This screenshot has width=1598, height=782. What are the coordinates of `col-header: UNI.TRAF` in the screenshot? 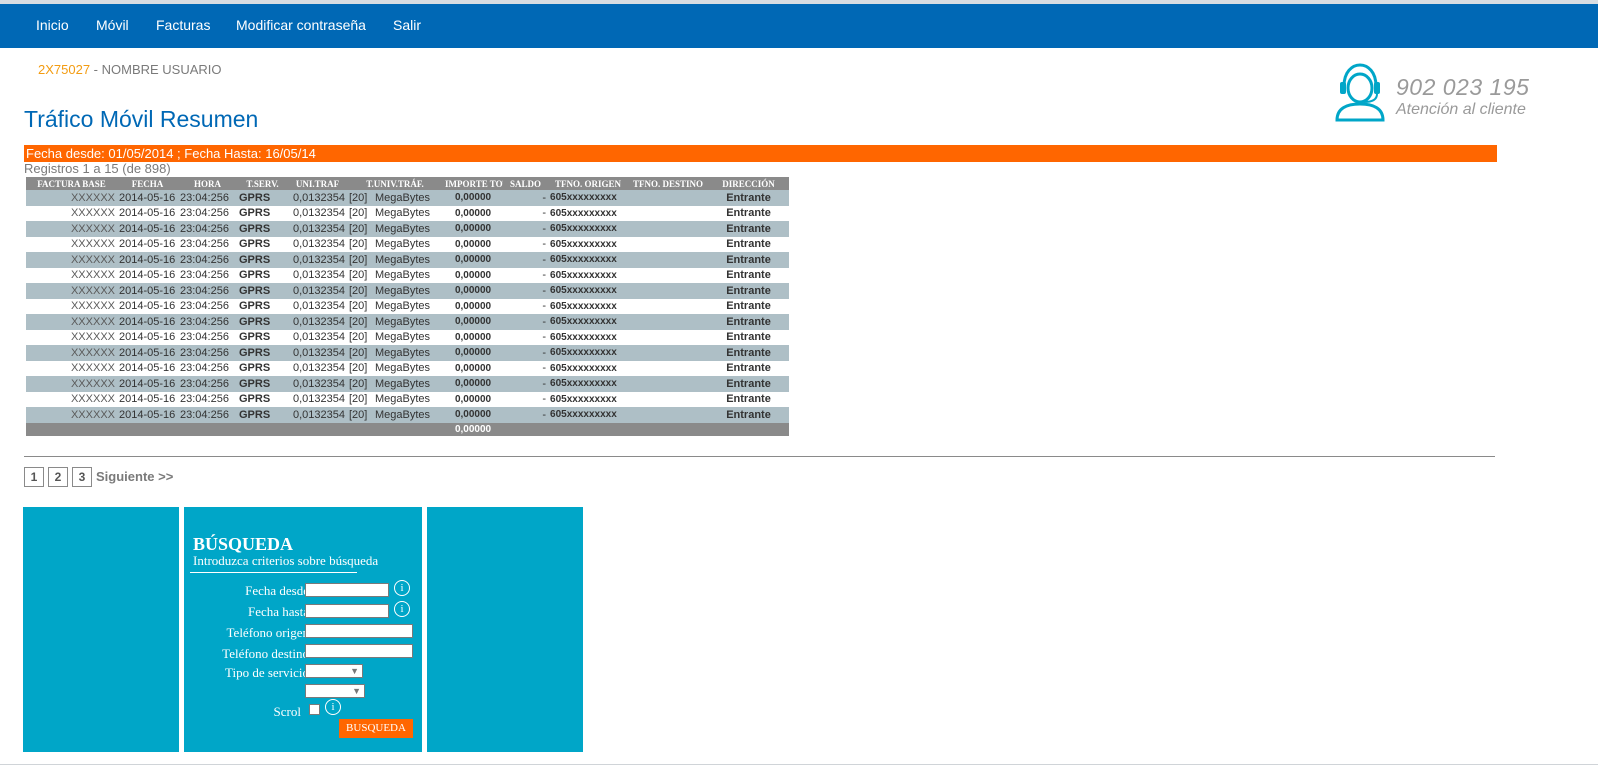 It's located at (317, 183).